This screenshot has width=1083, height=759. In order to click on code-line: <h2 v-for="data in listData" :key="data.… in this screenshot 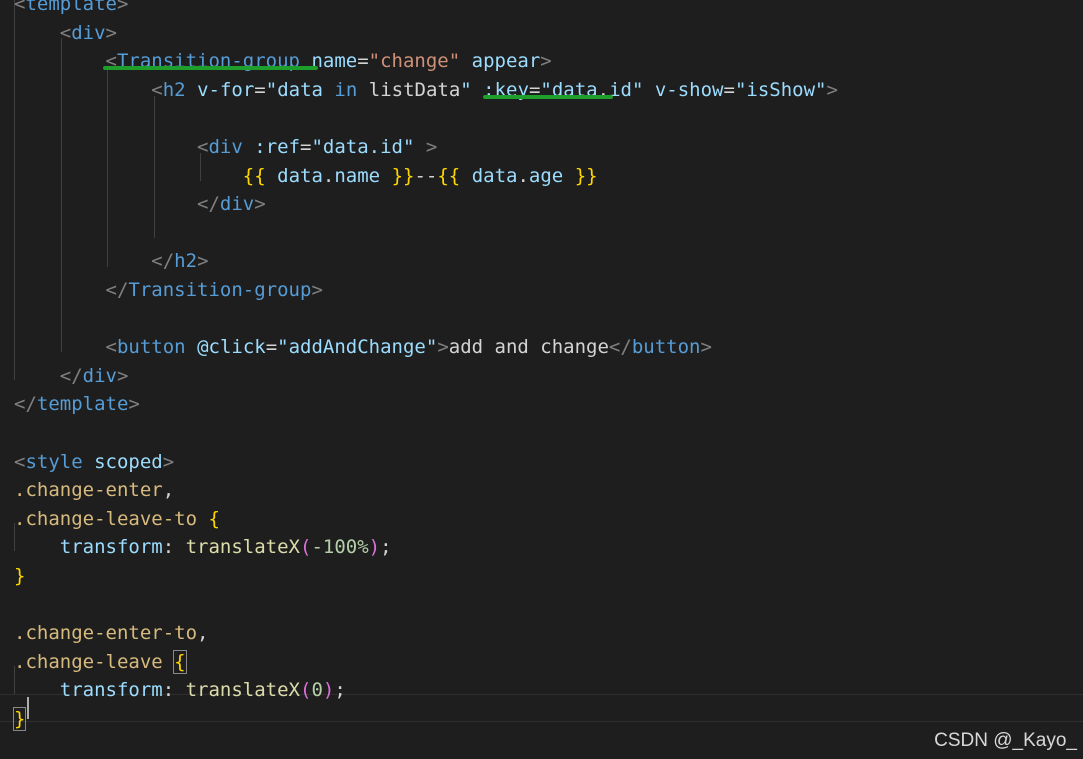, I will do `click(426, 90)`.